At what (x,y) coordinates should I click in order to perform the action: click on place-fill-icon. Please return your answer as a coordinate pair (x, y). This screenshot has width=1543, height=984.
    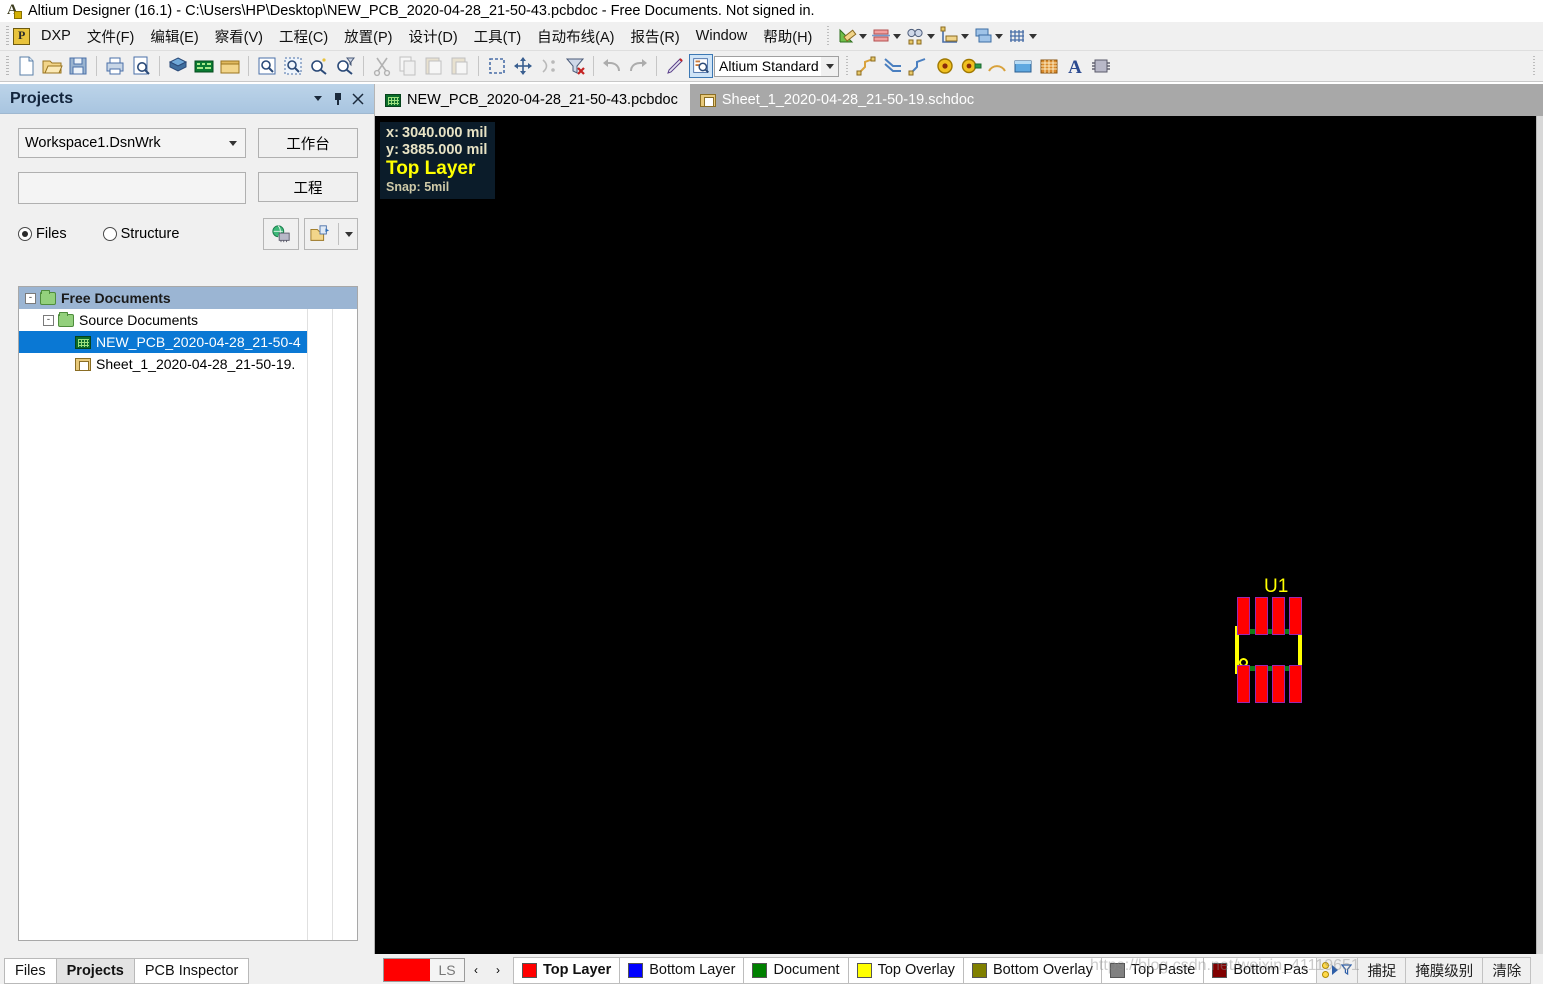
    Looking at the image, I should click on (1023, 66).